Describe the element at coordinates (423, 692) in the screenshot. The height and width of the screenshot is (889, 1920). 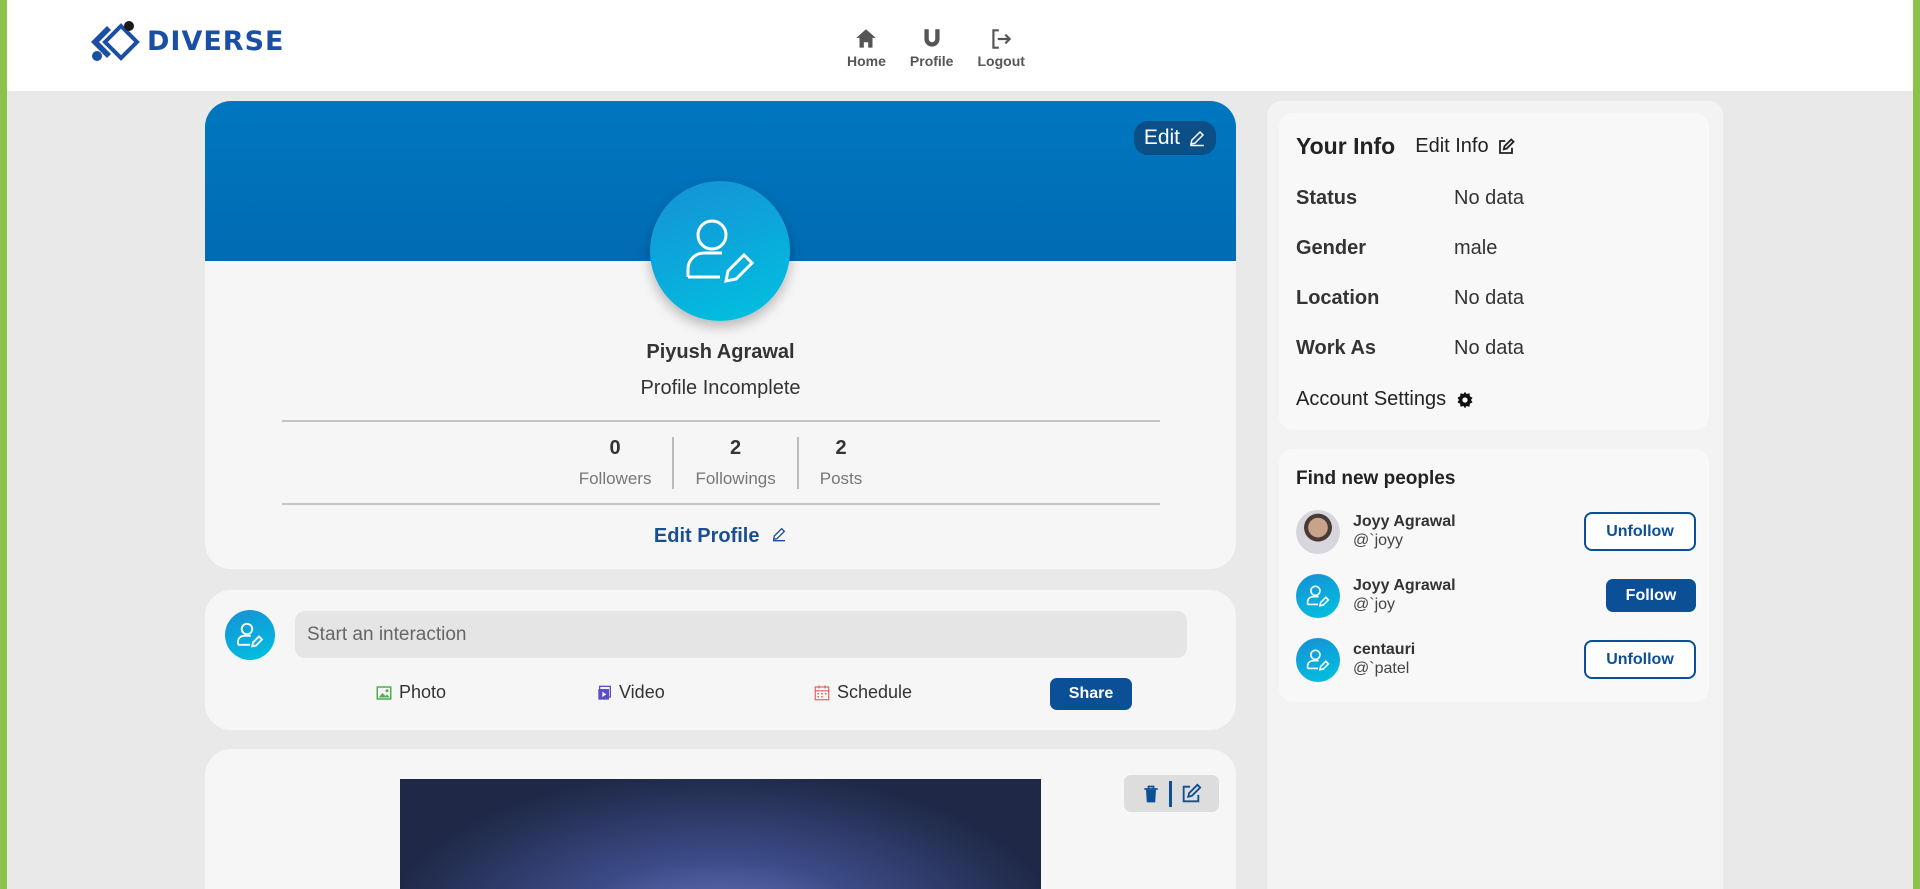
I see `photo-label: Photo` at that location.